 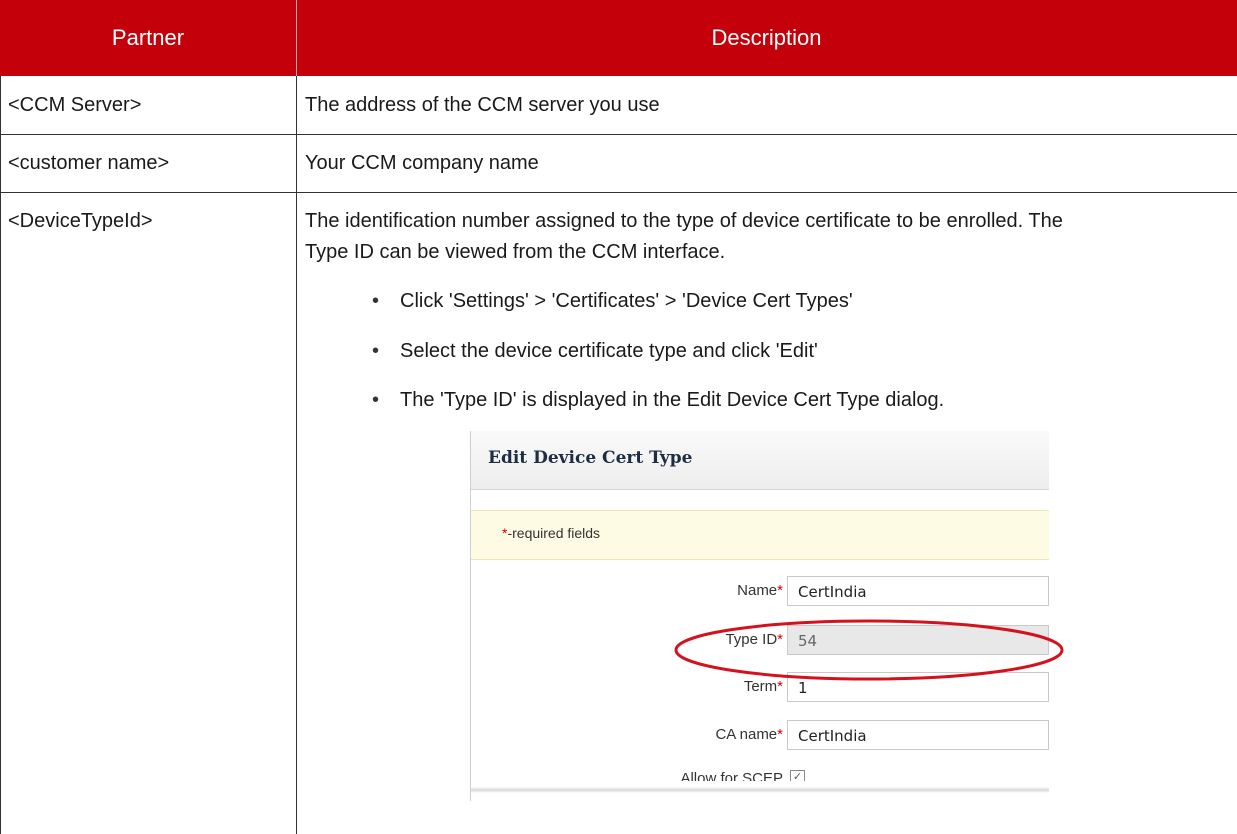 I want to click on dialog-title: Edit Device Cert Type, so click(x=590, y=458).